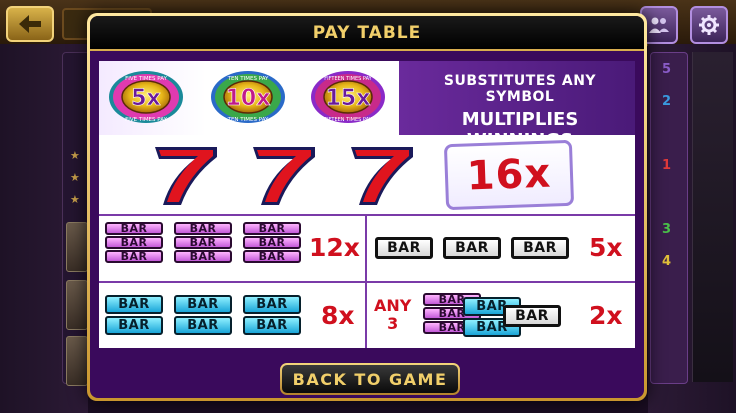  I want to click on any-three-label: ANY 3, so click(392, 315).